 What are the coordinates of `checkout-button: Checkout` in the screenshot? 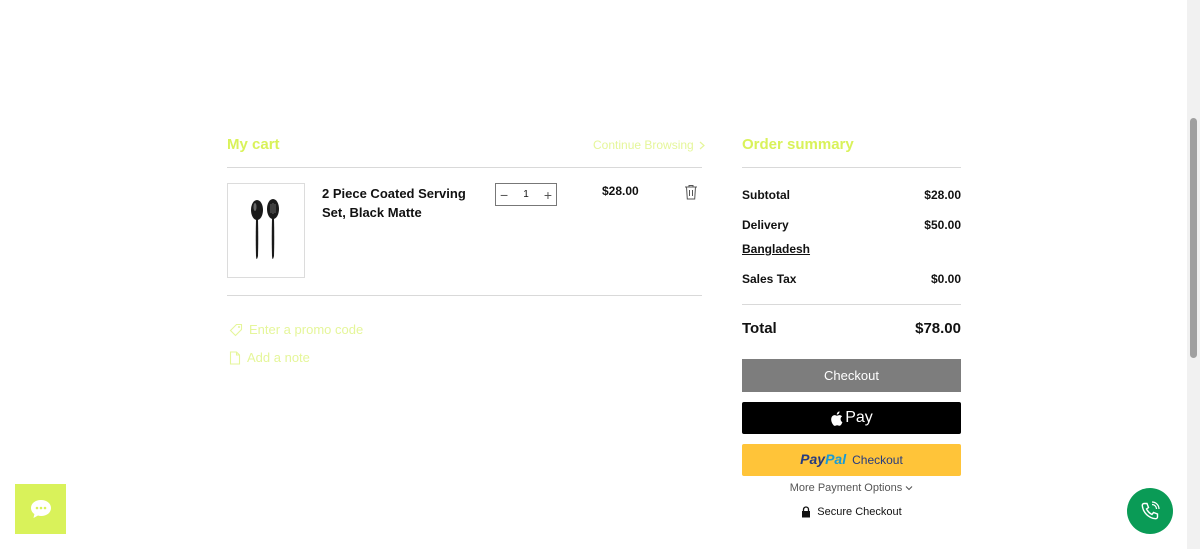 It's located at (851, 375).